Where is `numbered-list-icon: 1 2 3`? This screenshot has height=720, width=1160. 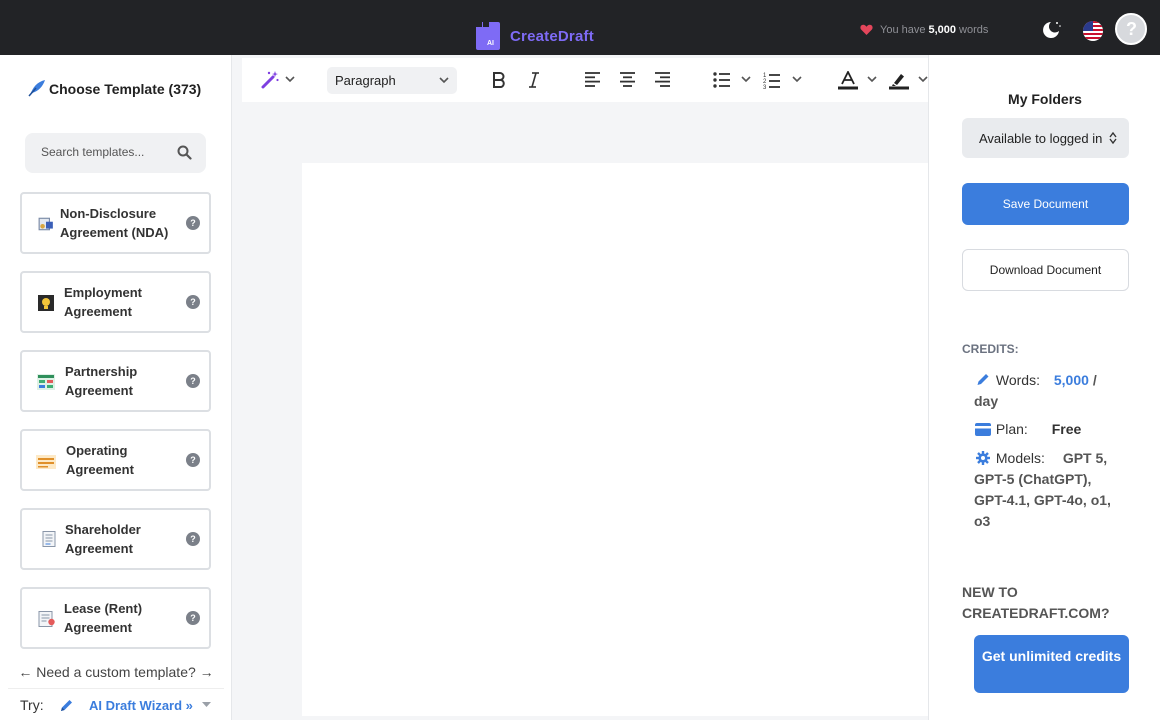 numbered-list-icon: 1 2 3 is located at coordinates (772, 80).